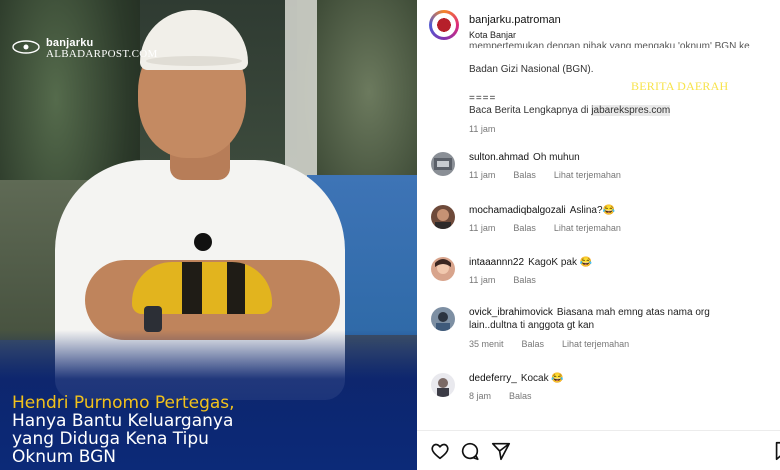 The height and width of the screenshot is (470, 780). Describe the element at coordinates (558, 344) in the screenshot. I see `comment-meta: 35 menit Balas Lihat terjemahan` at that location.